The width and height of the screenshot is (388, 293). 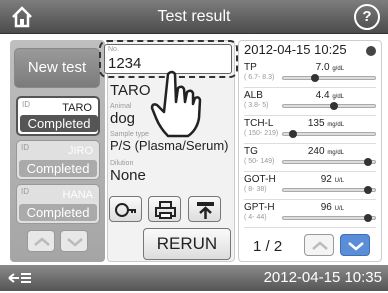 I want to click on printer-icon, so click(x=165, y=210).